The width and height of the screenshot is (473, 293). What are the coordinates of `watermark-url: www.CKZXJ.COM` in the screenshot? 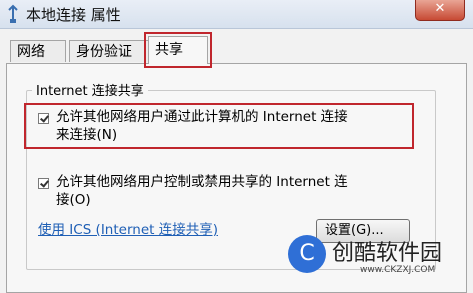 It's located at (398, 270).